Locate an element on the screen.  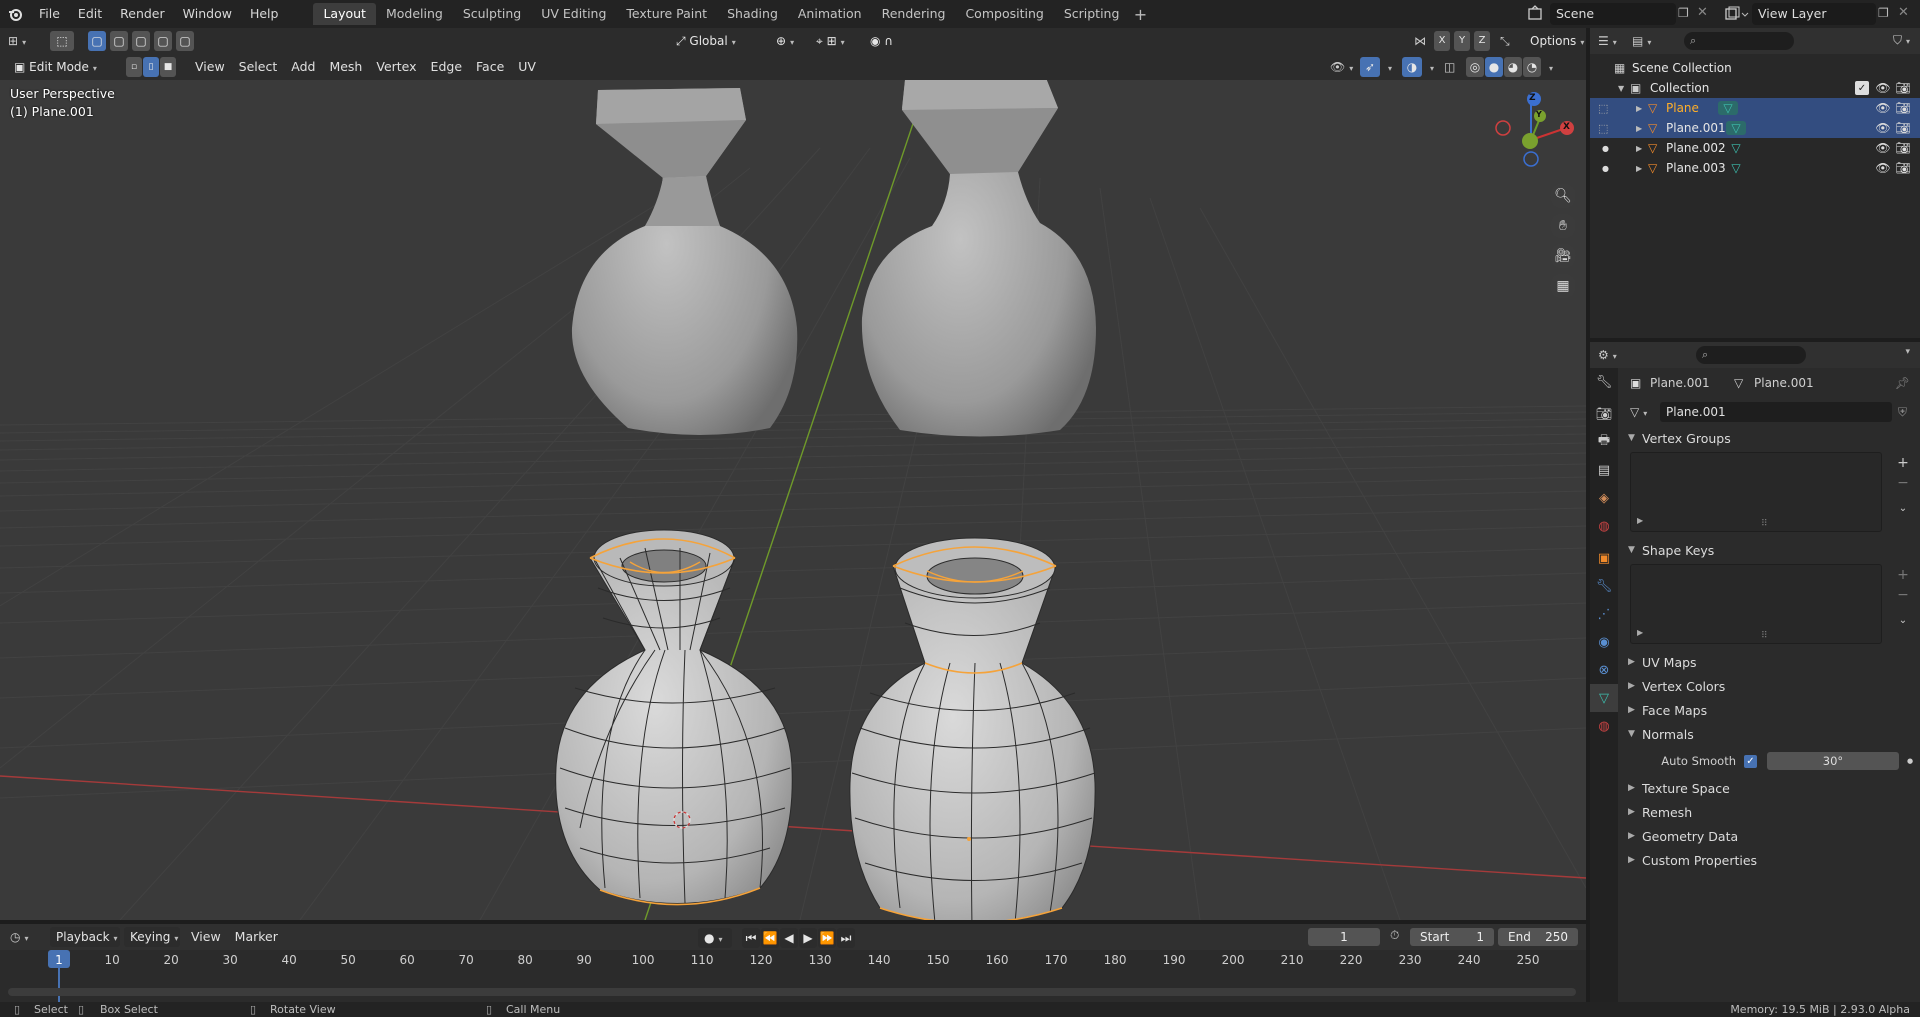
xray-toggle-icon: ◫ is located at coordinates (1455, 67).